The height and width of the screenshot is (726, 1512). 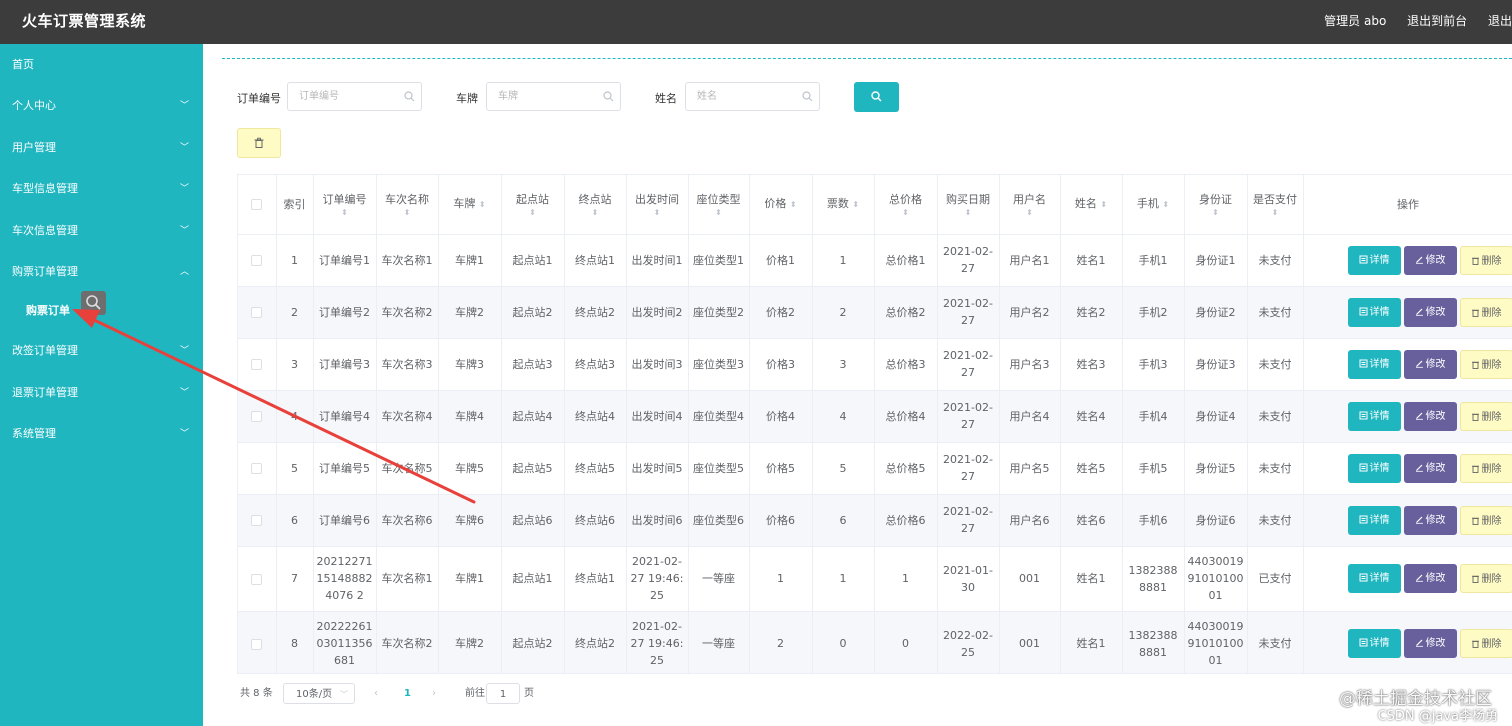 What do you see at coordinates (407, 694) in the screenshot?
I see `page-number-current: 1` at bounding box center [407, 694].